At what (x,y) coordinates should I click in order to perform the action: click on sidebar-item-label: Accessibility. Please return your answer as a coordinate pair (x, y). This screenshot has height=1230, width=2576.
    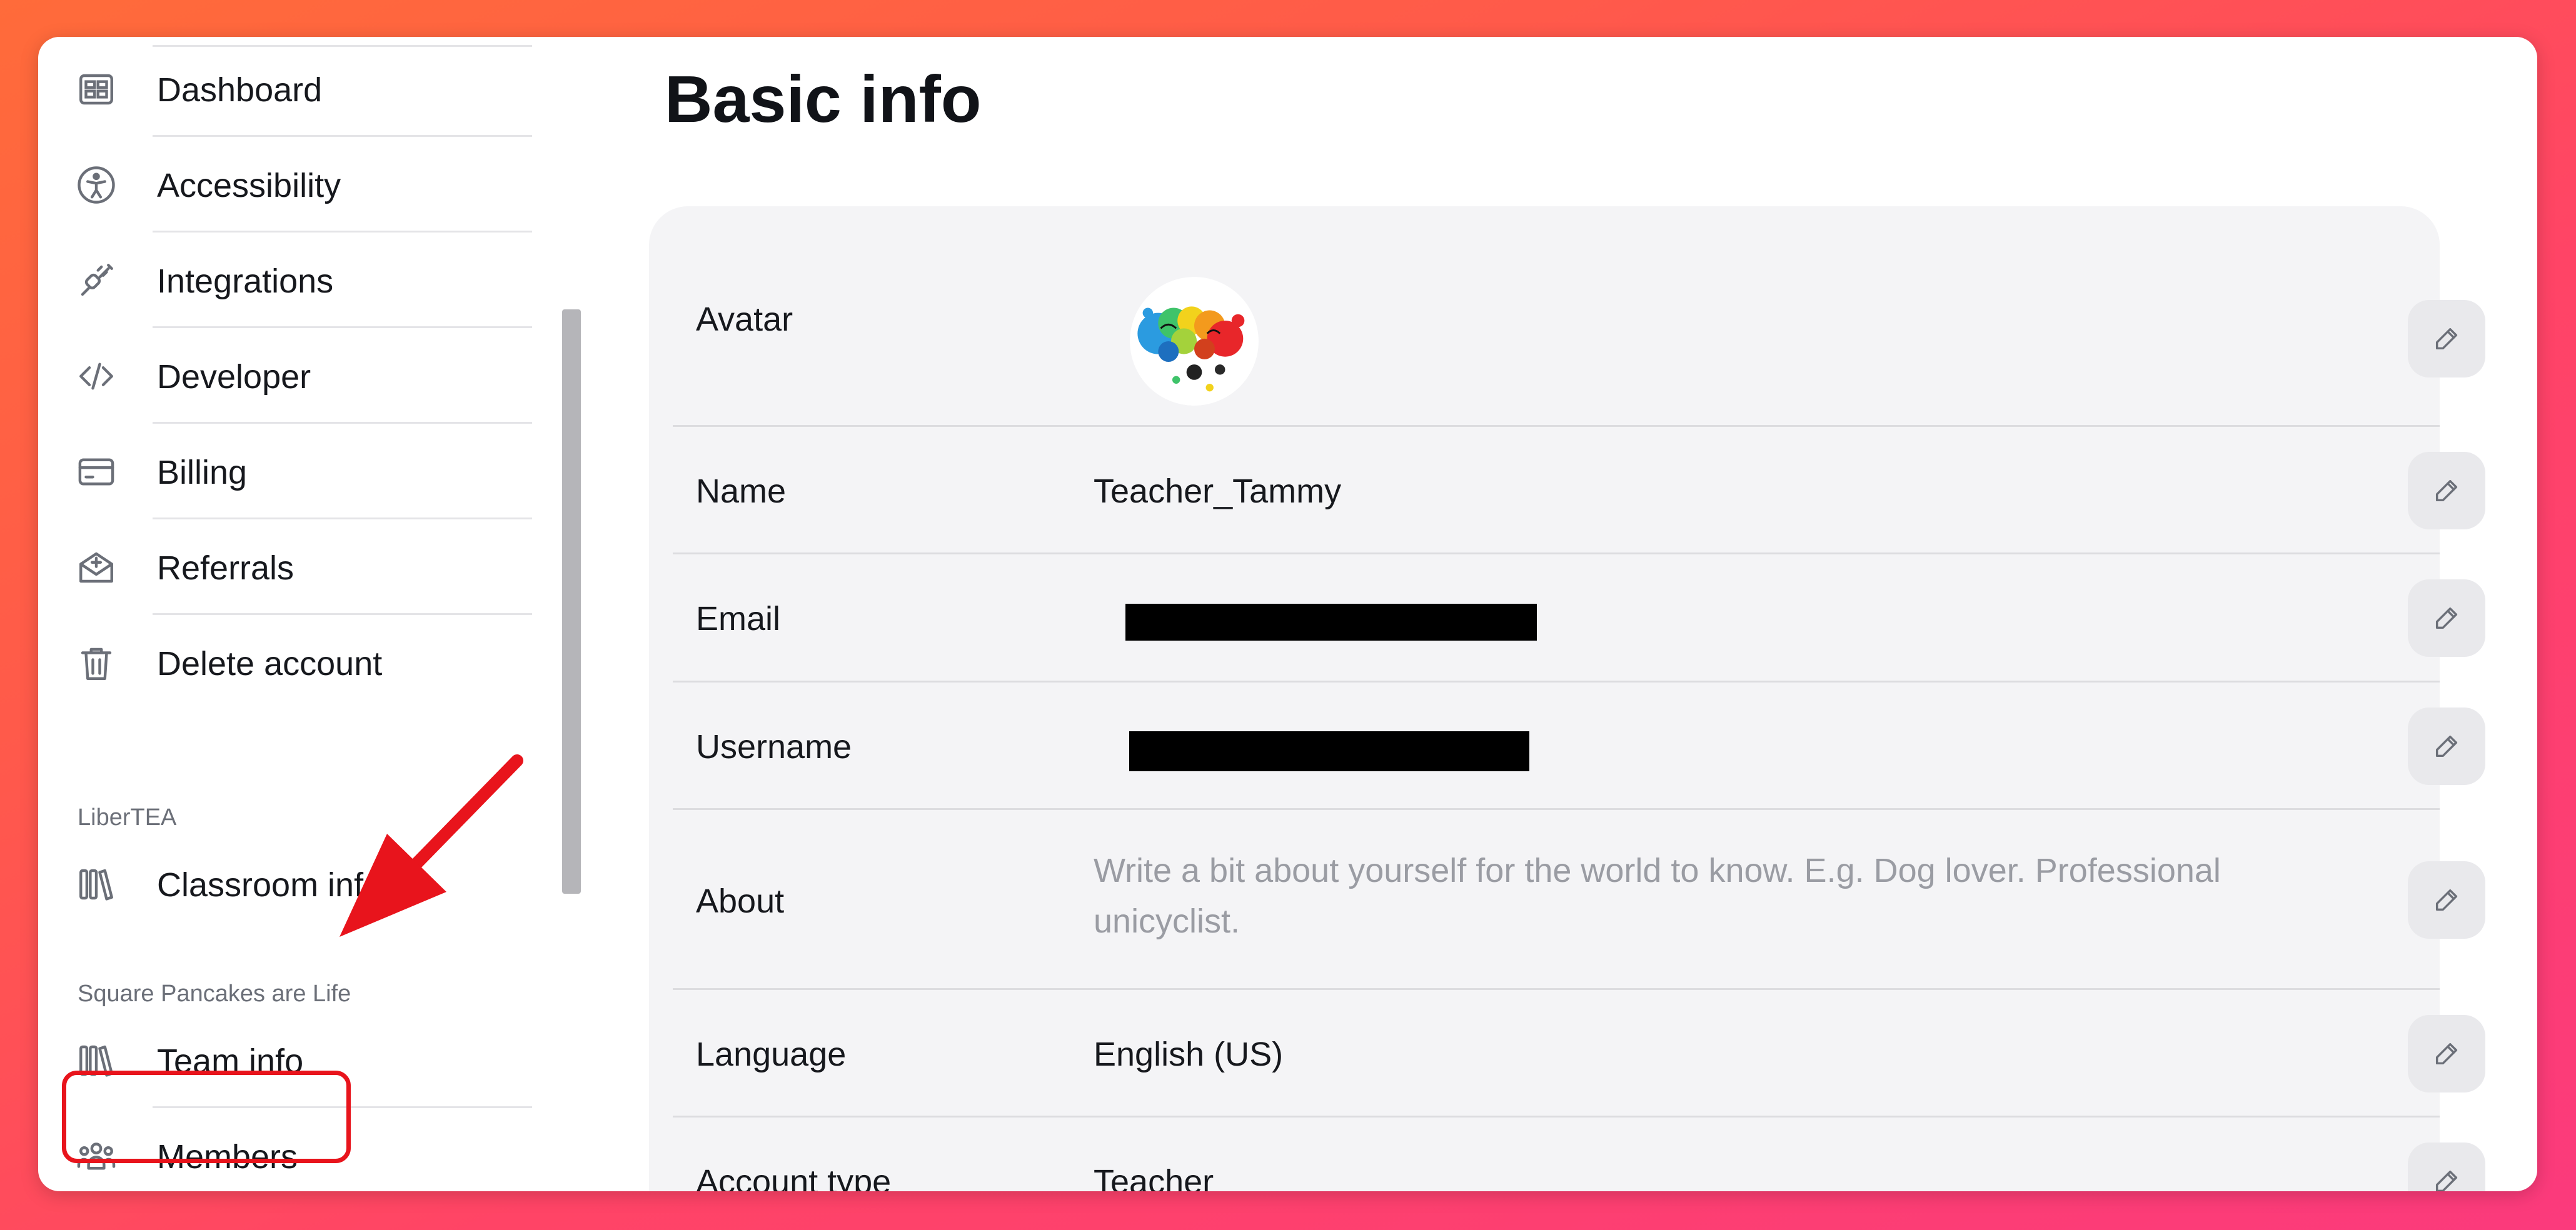
    Looking at the image, I should click on (249, 185).